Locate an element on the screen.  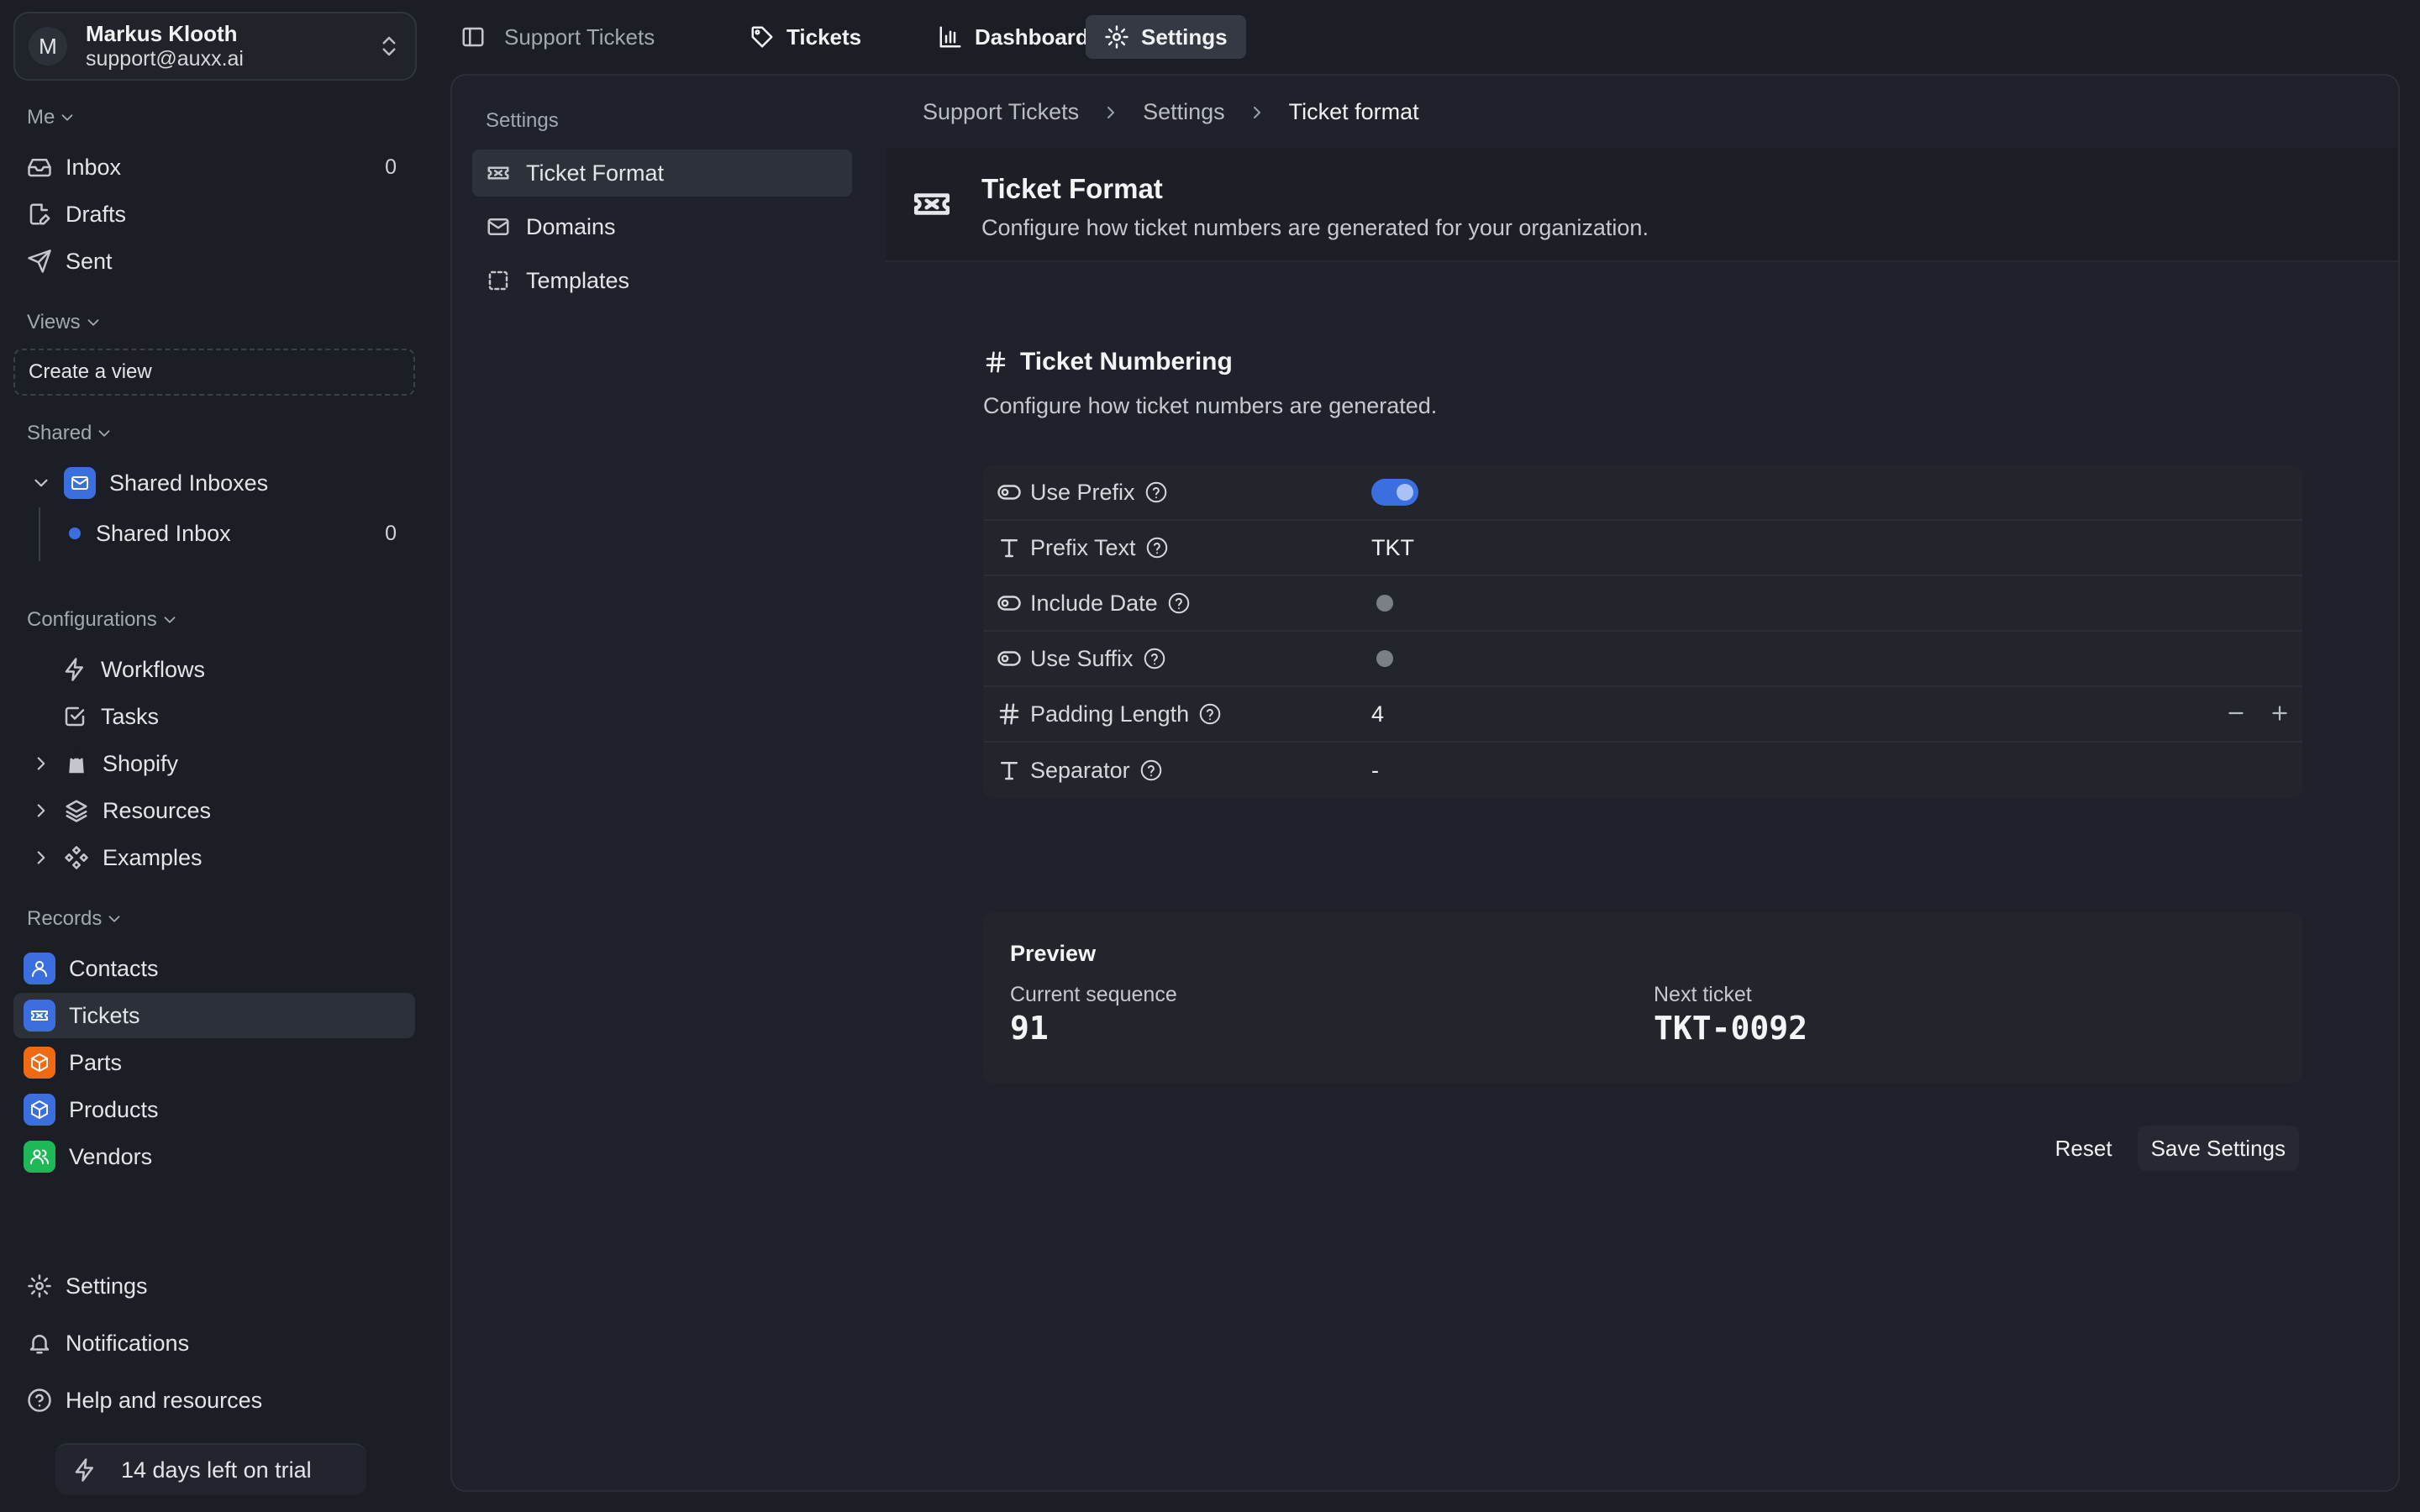
ticket-icon is located at coordinates (498, 173).